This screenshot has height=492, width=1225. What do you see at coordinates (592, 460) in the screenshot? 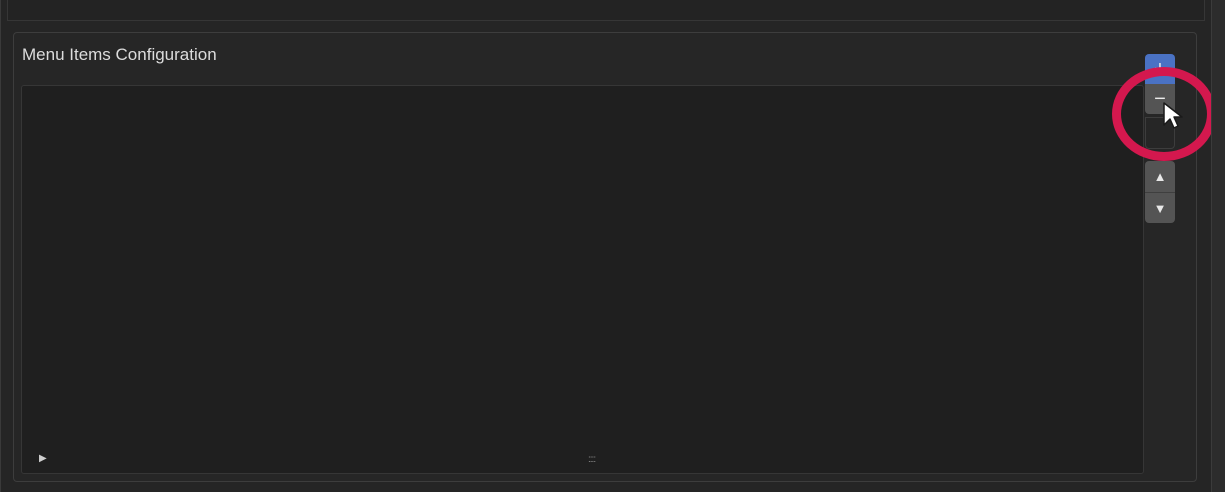
I see `resize-grip-icon: ::::` at bounding box center [592, 460].